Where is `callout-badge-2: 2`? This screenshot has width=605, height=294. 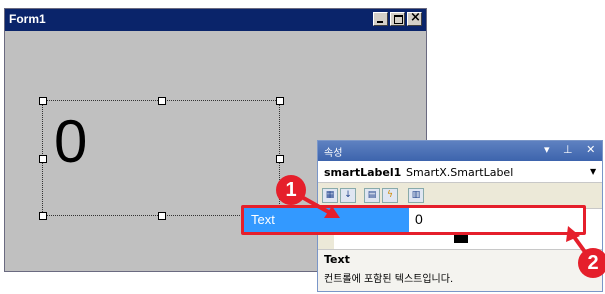
callout-badge-2: 2 is located at coordinates (591, 263).